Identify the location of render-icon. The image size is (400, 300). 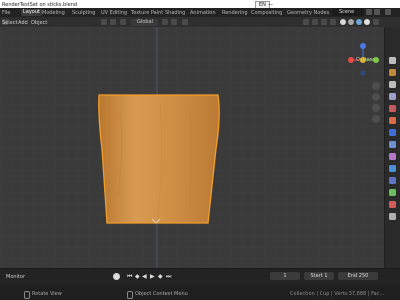
(392, 72).